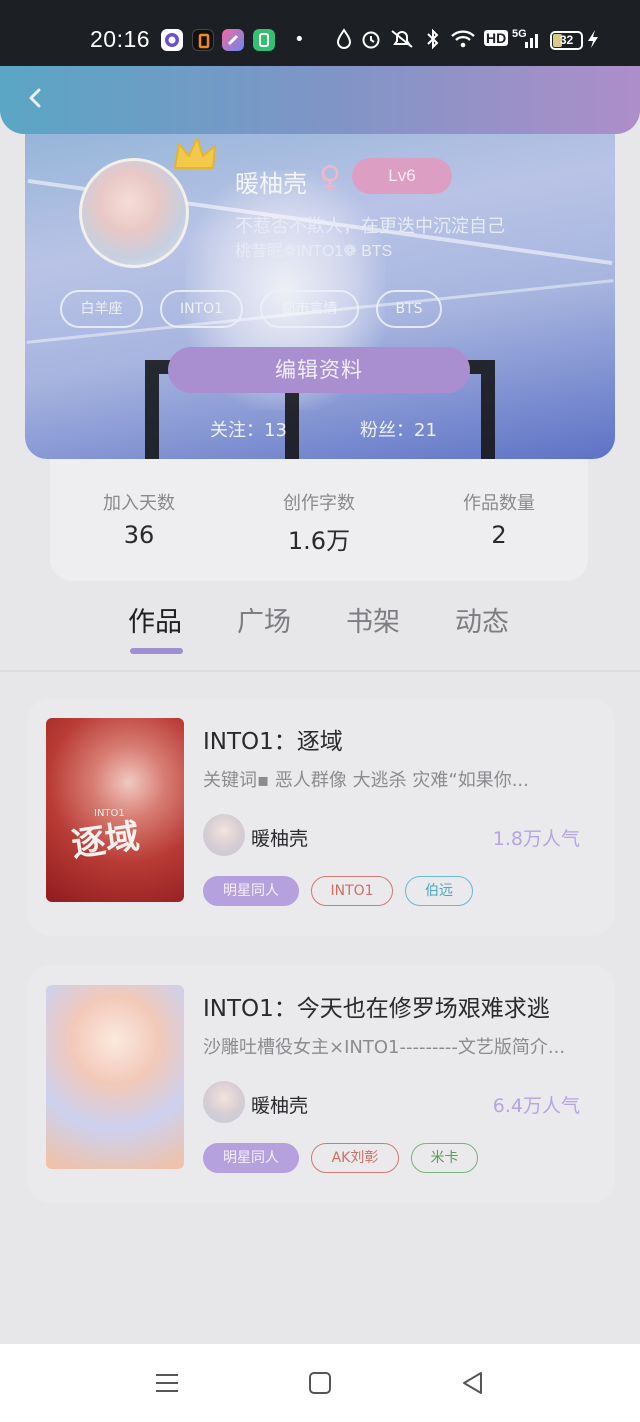 This screenshot has height=1422, width=640. Describe the element at coordinates (439, 891) in the screenshot. I see `book-tag: 伯远` at that location.